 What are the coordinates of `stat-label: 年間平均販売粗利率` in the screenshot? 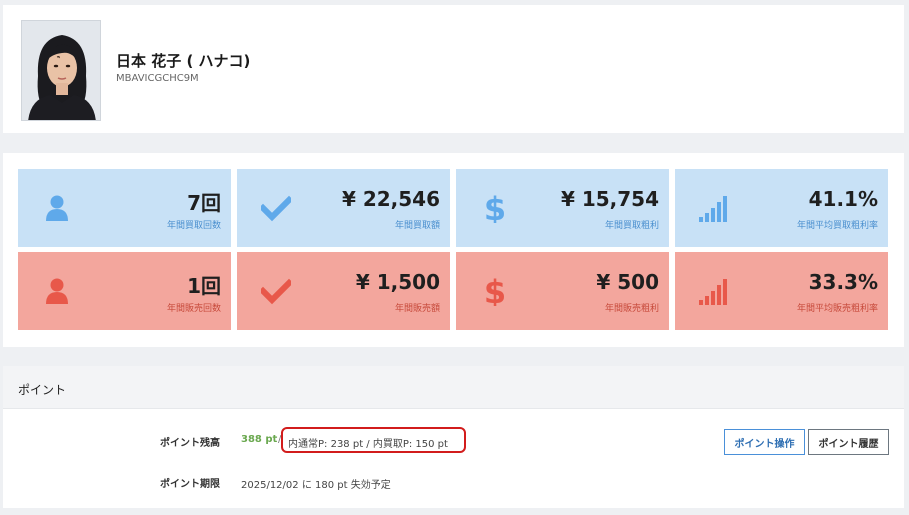 It's located at (837, 309).